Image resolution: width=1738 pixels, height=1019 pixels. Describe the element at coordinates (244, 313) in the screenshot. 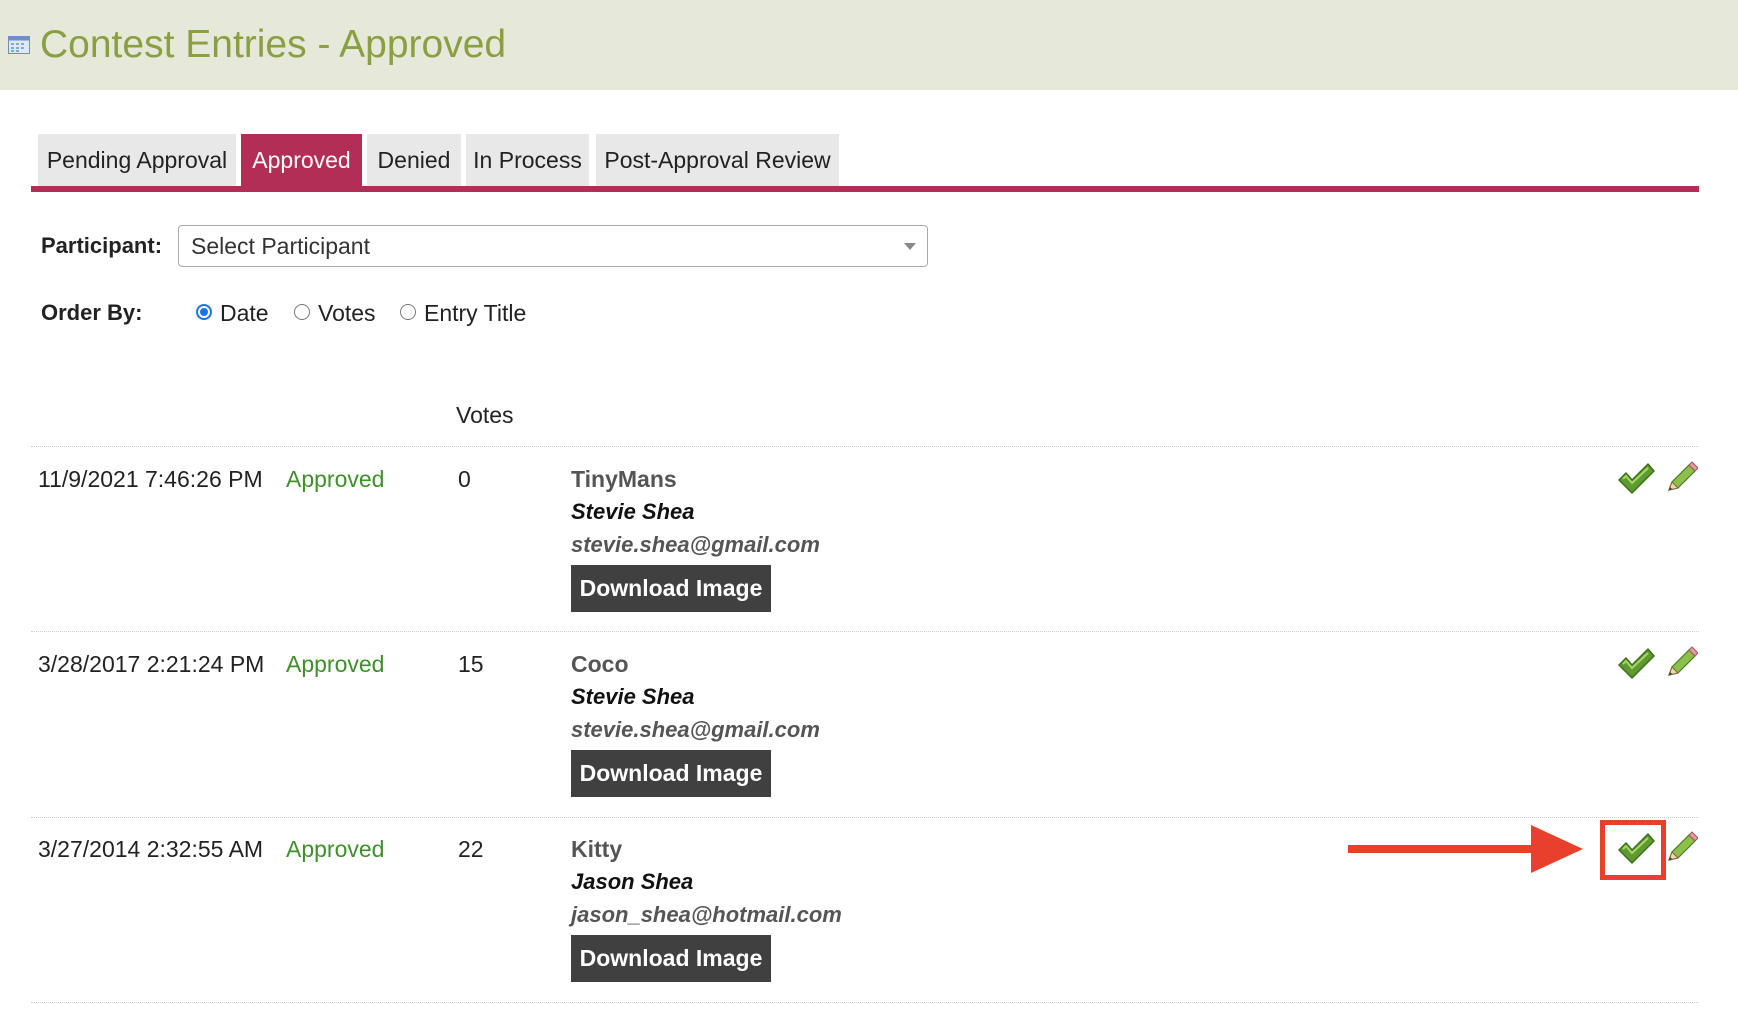

I see `radio-date-label: Date` at that location.